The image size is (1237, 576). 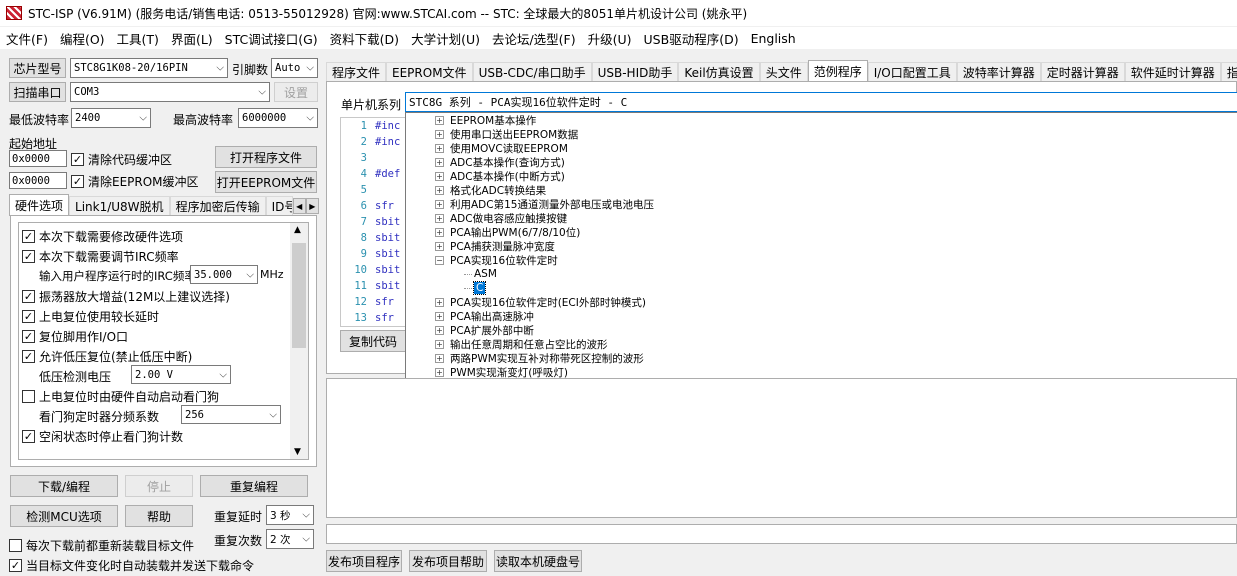 What do you see at coordinates (159, 516) in the screenshot?
I see `help-button: 帮助` at bounding box center [159, 516].